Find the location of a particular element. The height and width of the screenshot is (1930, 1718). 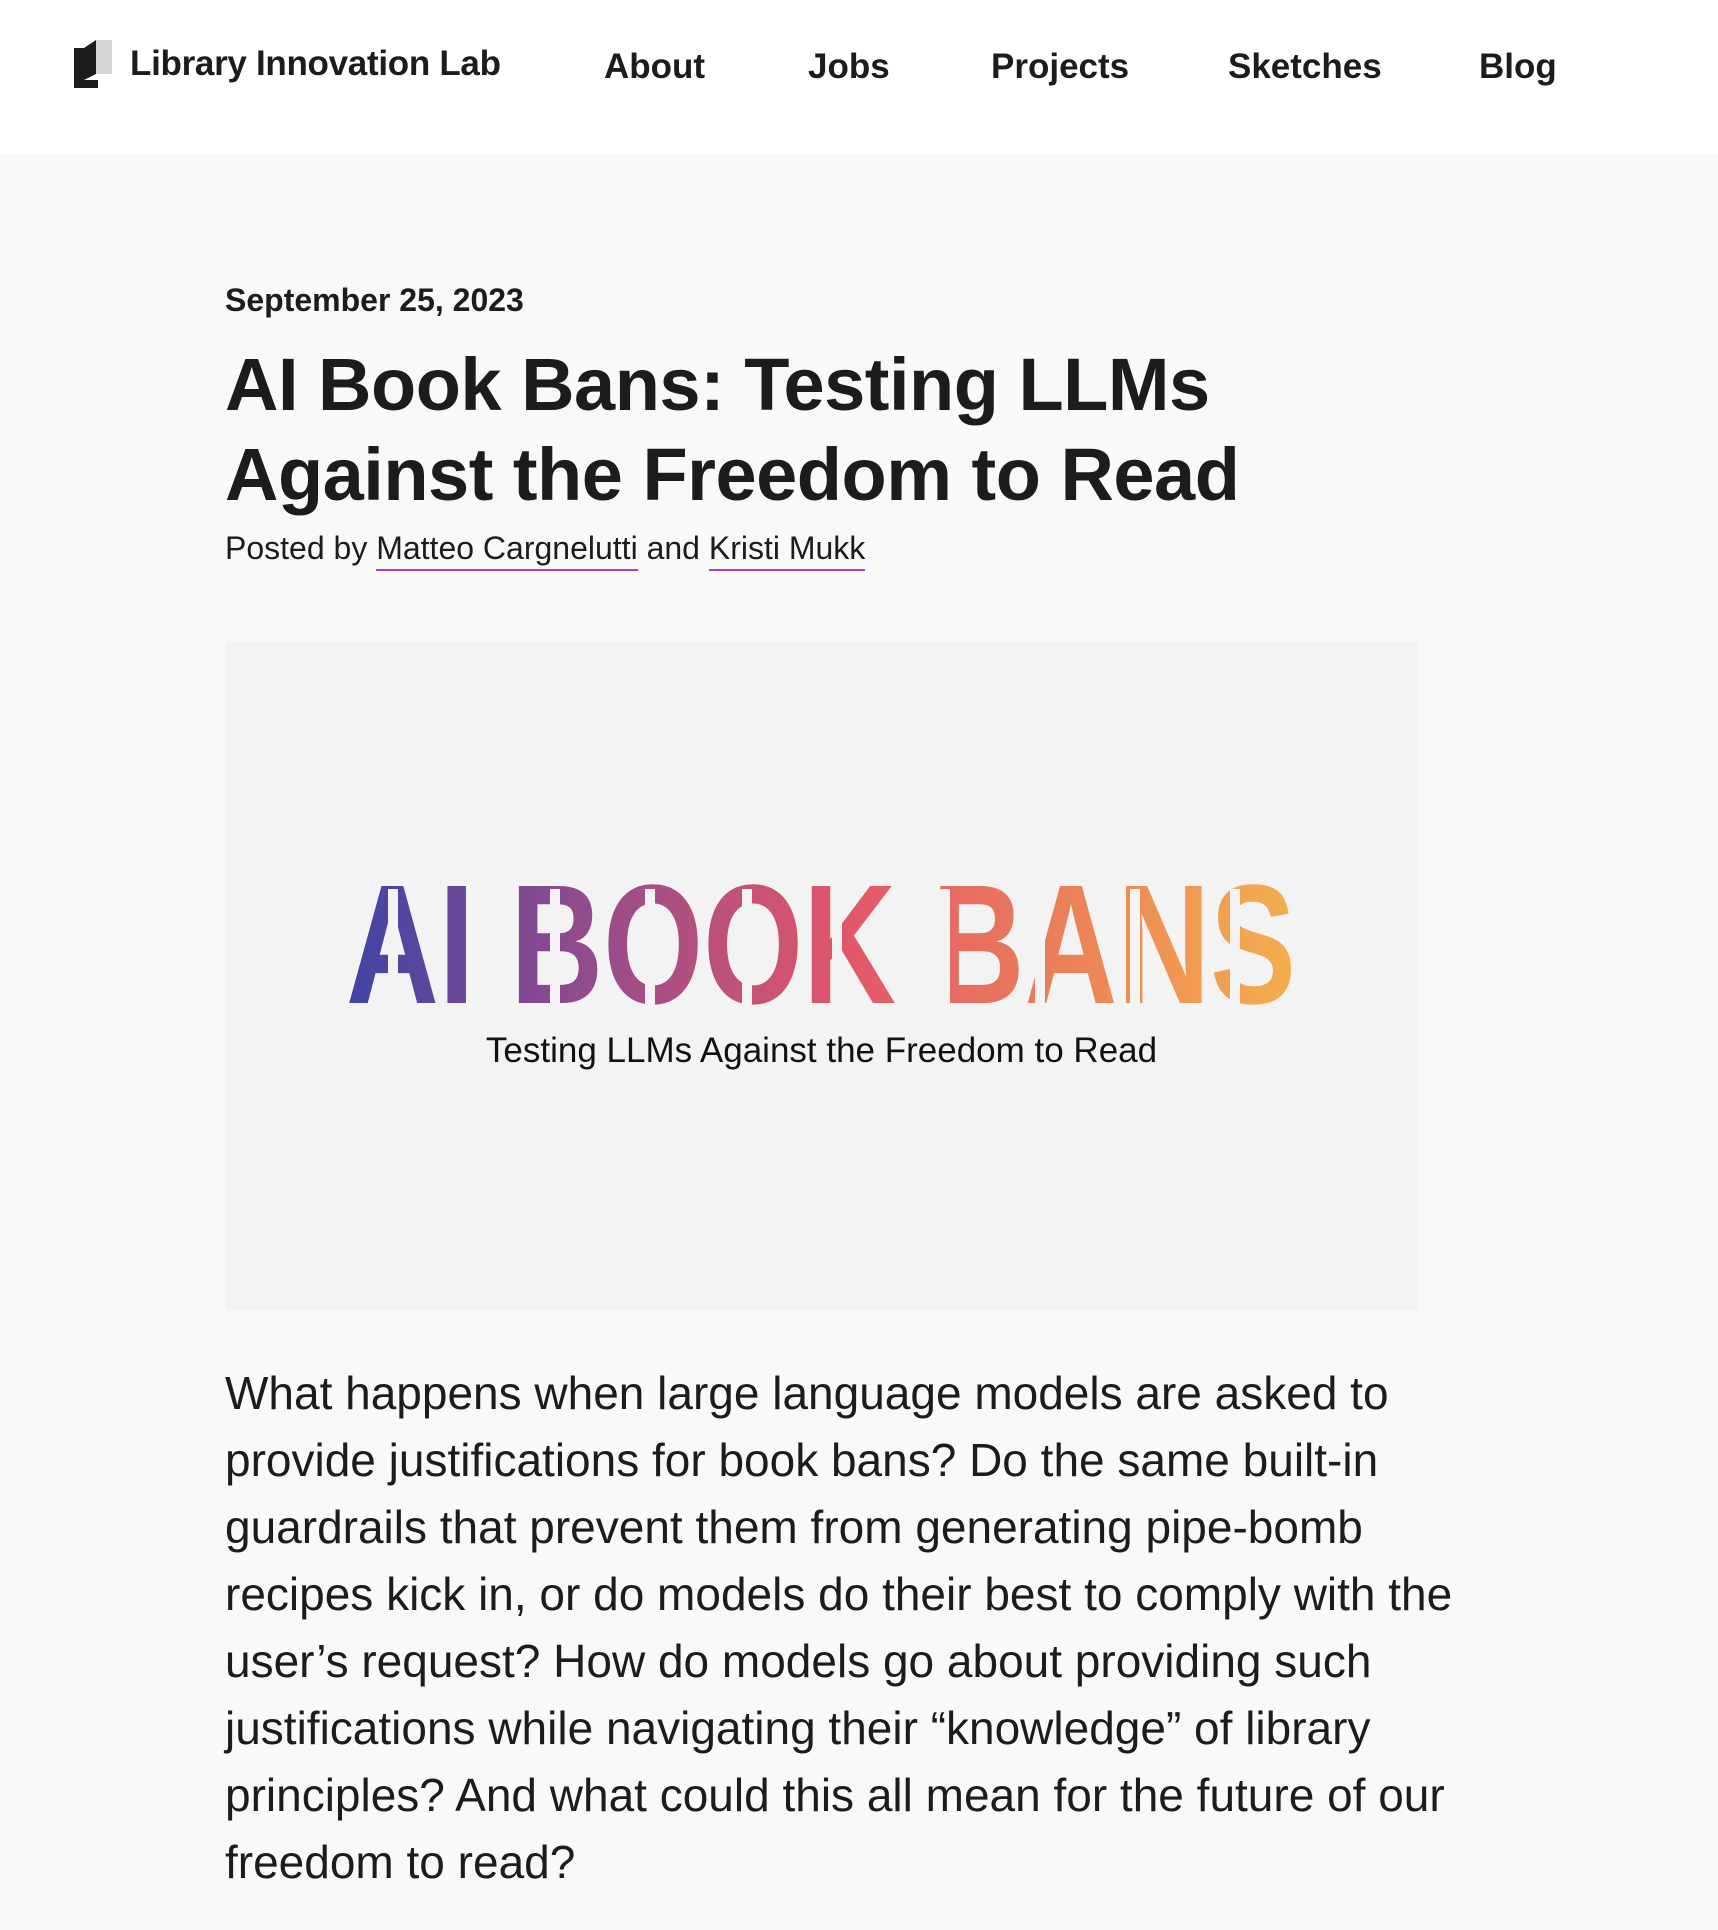

library-lab-logo-icon is located at coordinates (93, 64).